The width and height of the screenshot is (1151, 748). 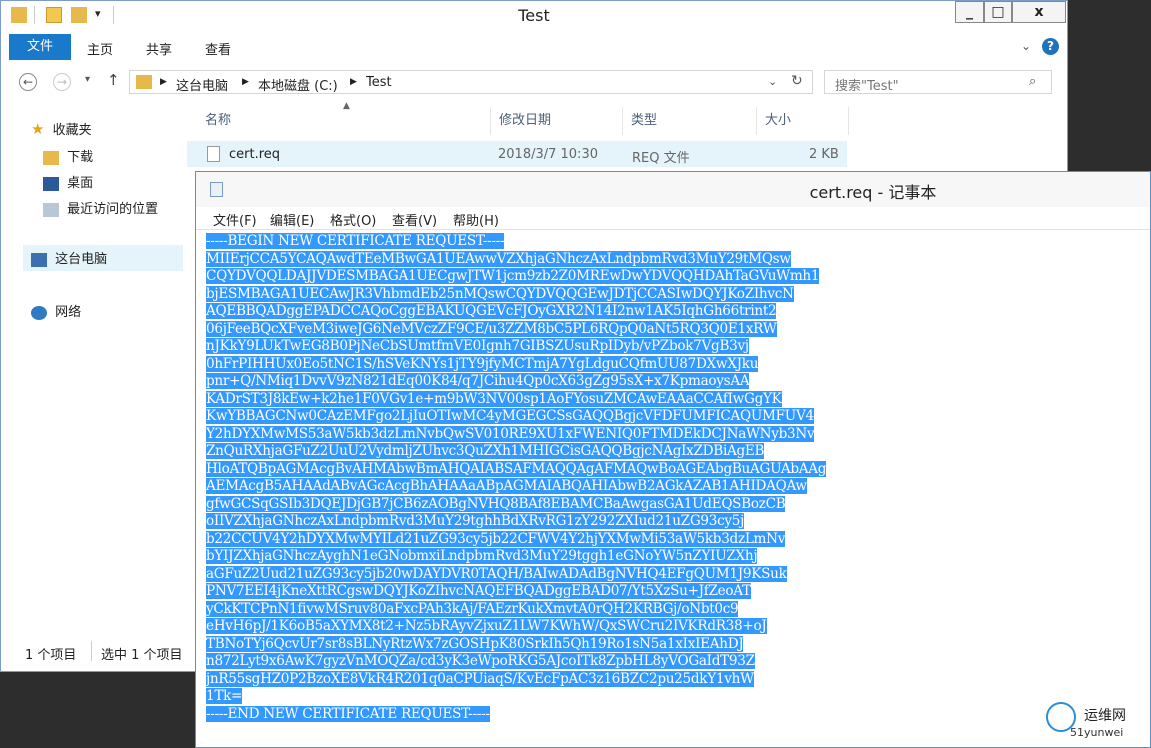 I want to click on menu-edit: 编辑(E), so click(x=292, y=219).